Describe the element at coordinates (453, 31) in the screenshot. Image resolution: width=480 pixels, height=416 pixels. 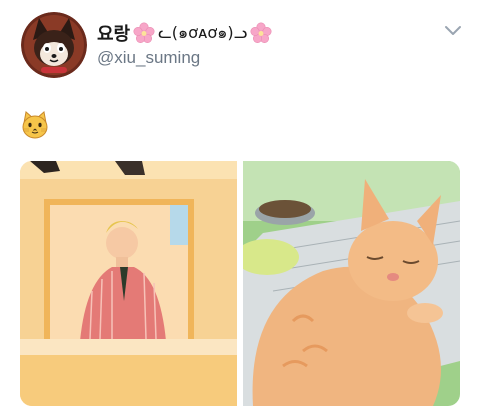
I see `chevron-down-icon` at that location.